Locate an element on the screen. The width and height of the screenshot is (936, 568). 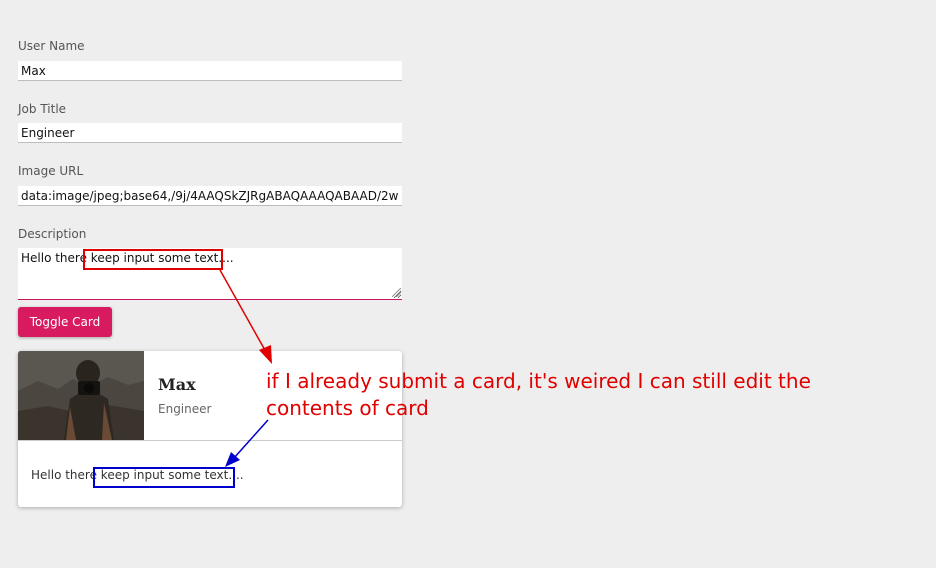
card-divider is located at coordinates (210, 440).